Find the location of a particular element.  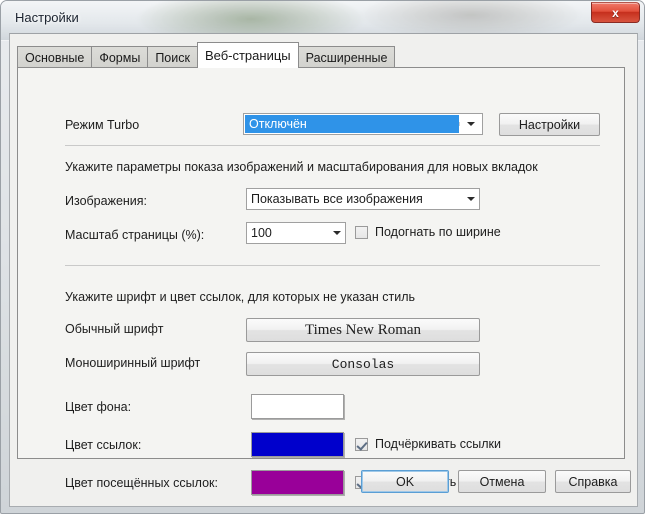

help-button: Справка is located at coordinates (593, 481).